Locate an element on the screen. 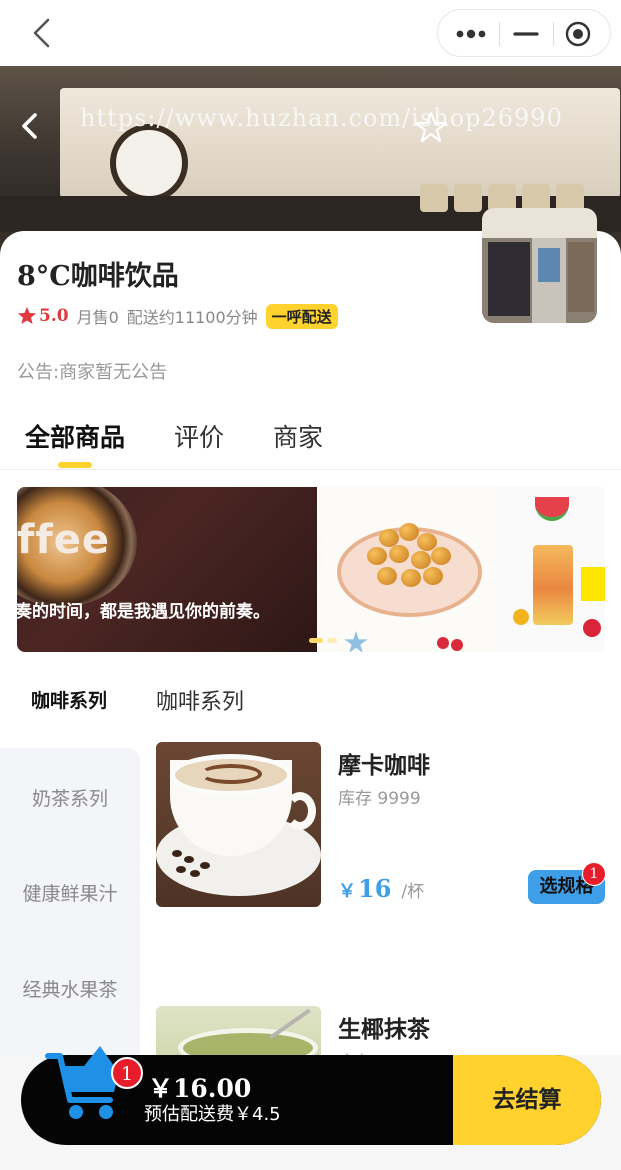 This screenshot has height=1170, width=621. tab-all-products: 全部商品 is located at coordinates (75, 436).